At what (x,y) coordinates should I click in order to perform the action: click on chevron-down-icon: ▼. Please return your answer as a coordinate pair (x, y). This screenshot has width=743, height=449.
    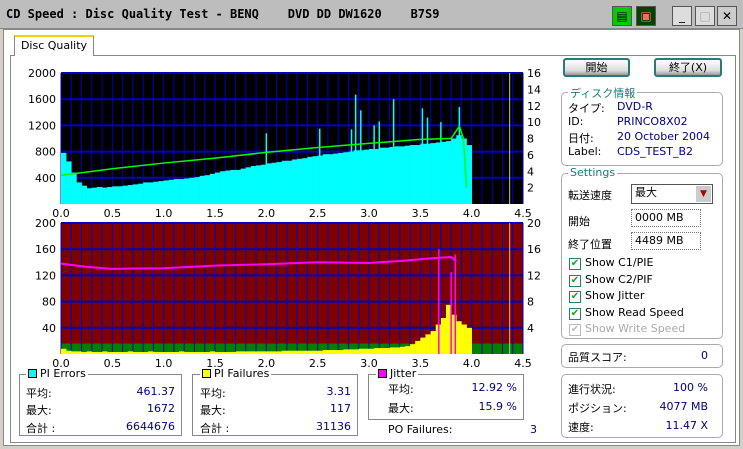
    Looking at the image, I should click on (703, 194).